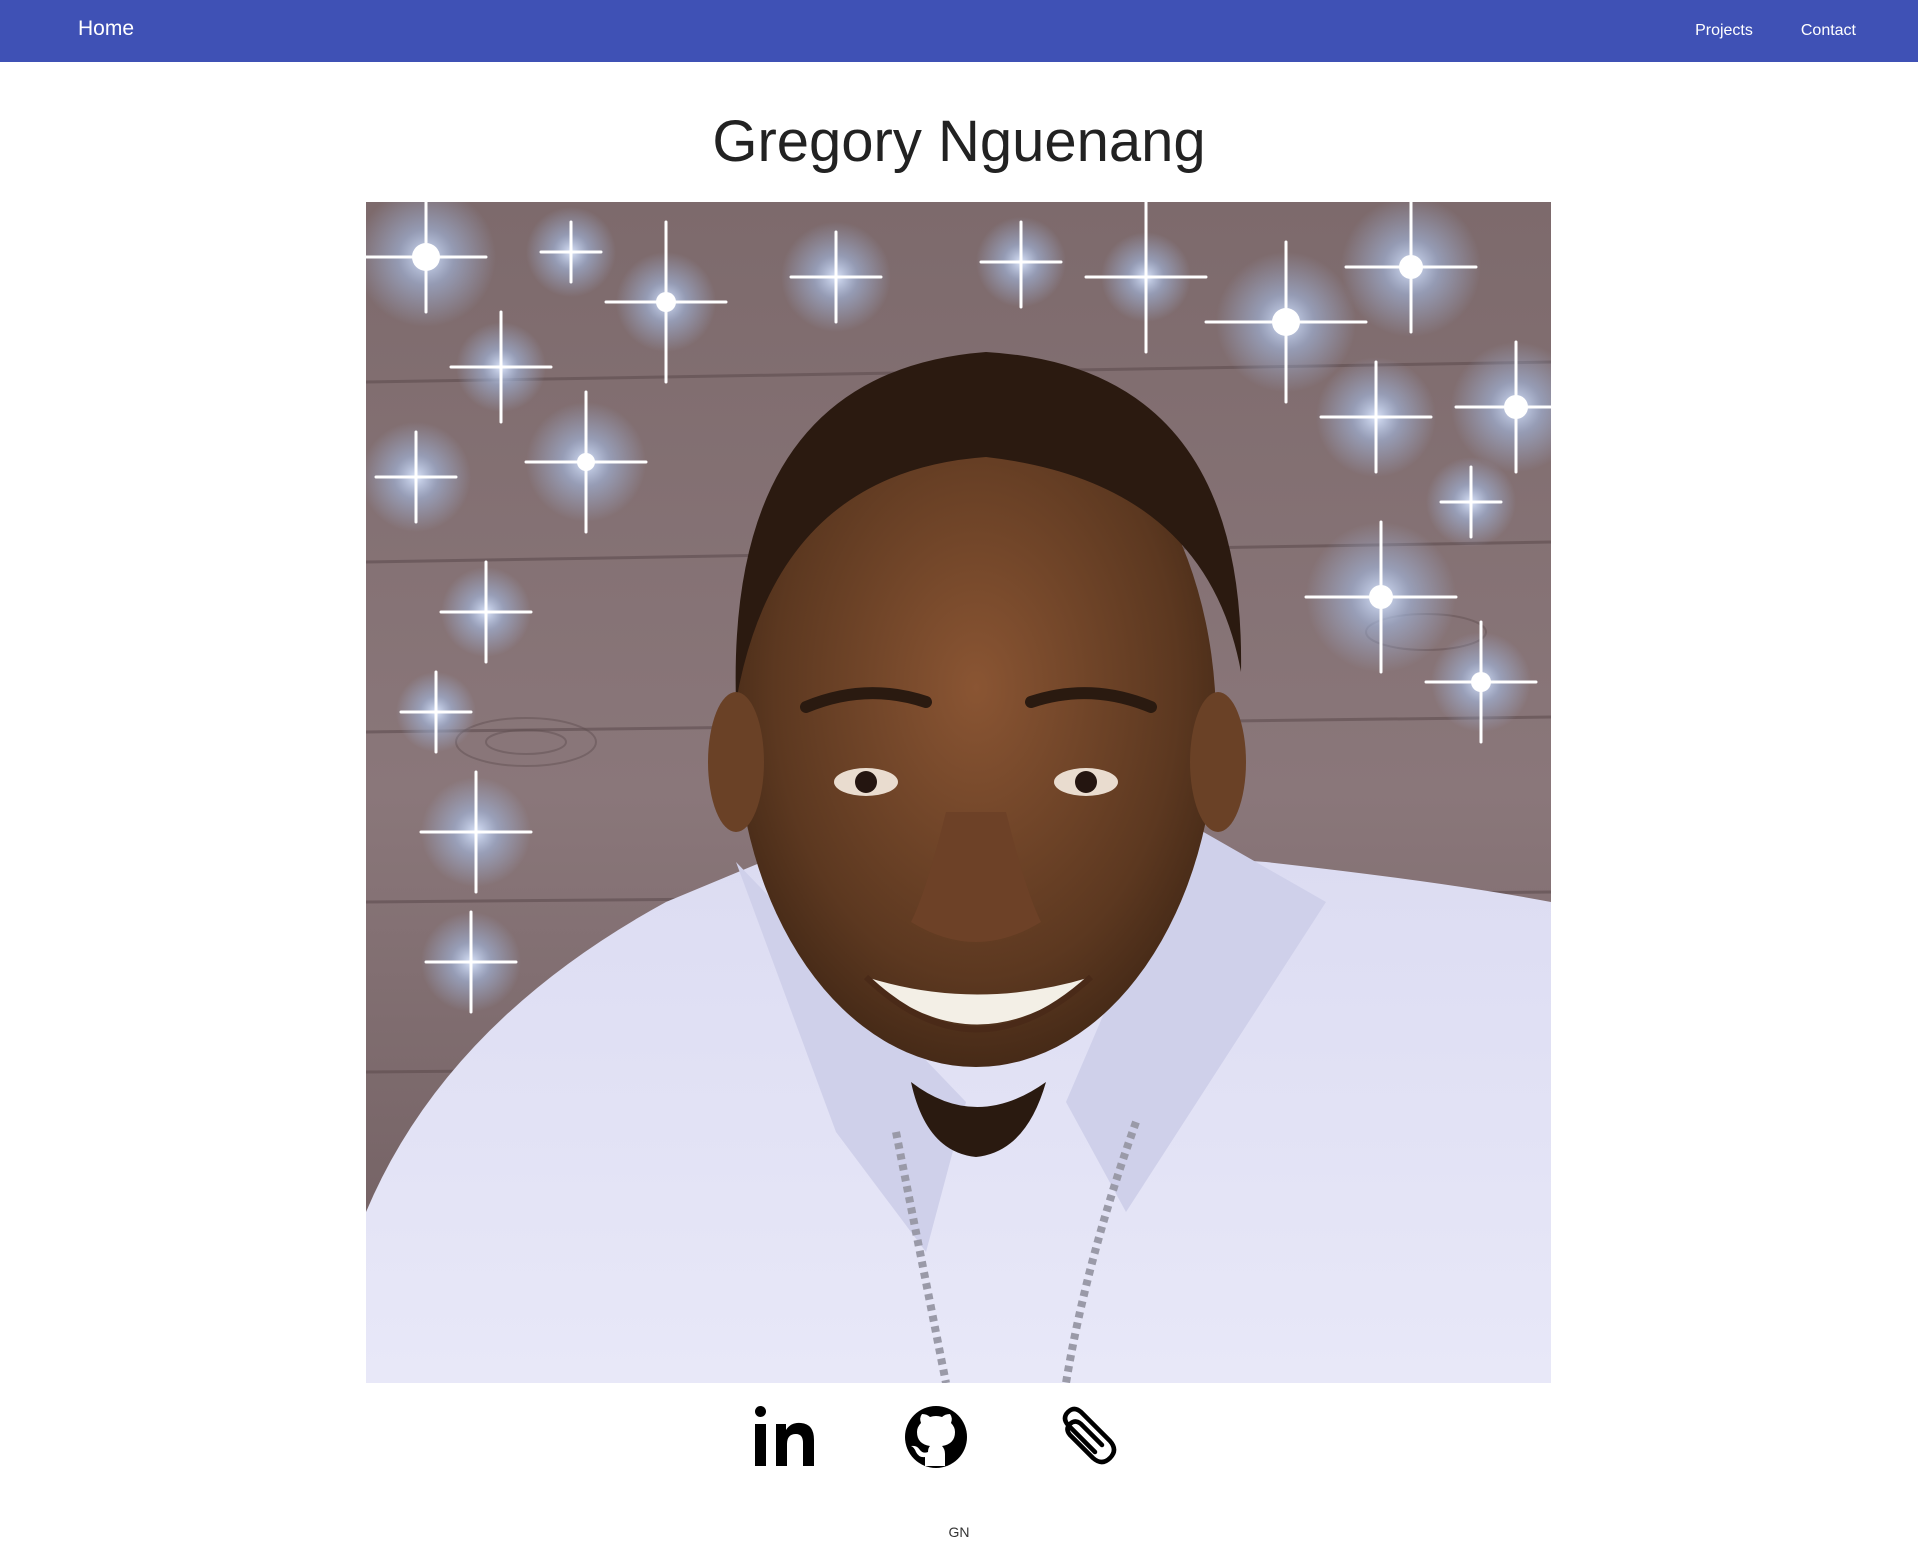  I want to click on nav-links: Projects Contact, so click(1775, 31).